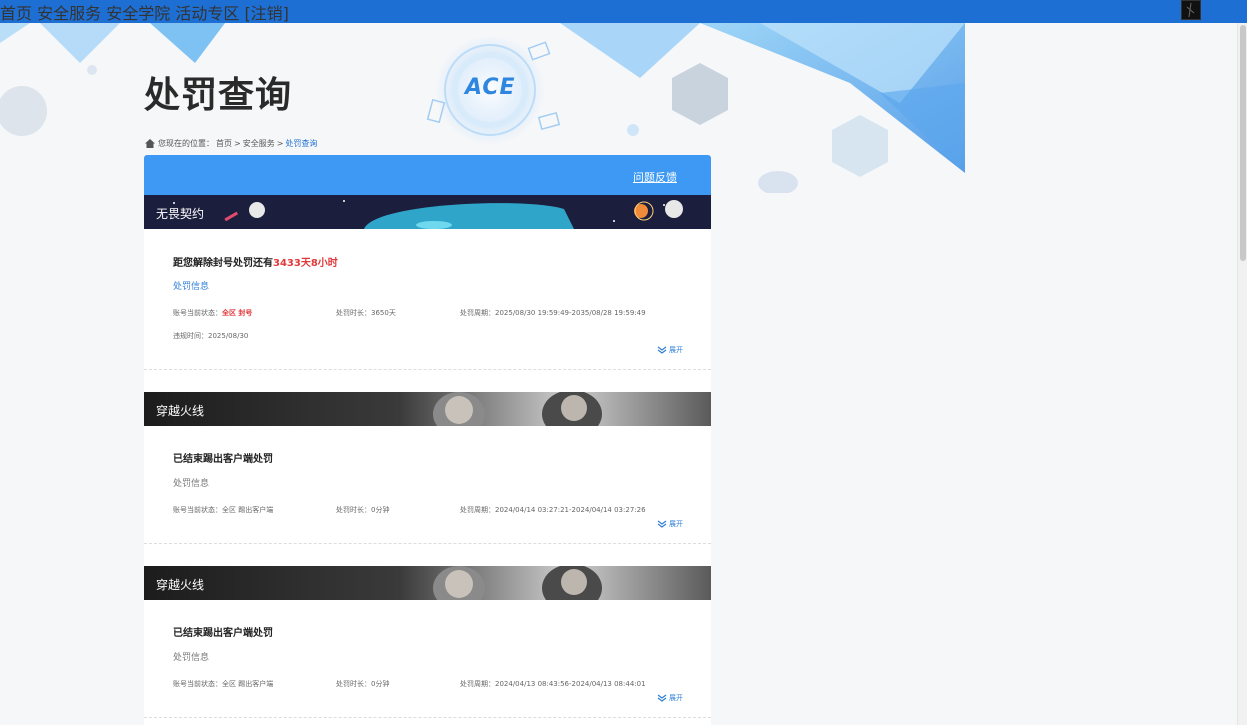 Image resolution: width=1247 pixels, height=725 pixels. I want to click on status-value: 全区 封号, so click(237, 313).